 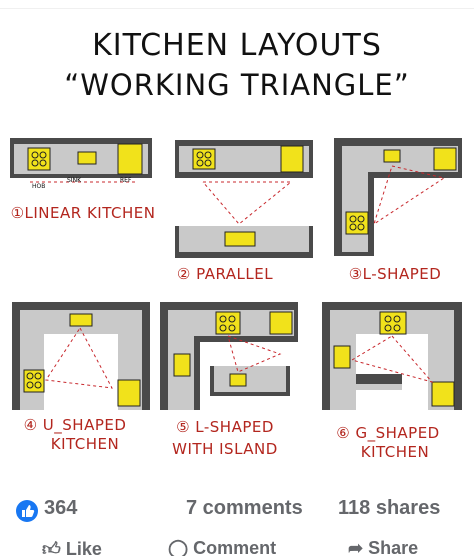 I want to click on sink-label: SINK, so click(x=74, y=180).